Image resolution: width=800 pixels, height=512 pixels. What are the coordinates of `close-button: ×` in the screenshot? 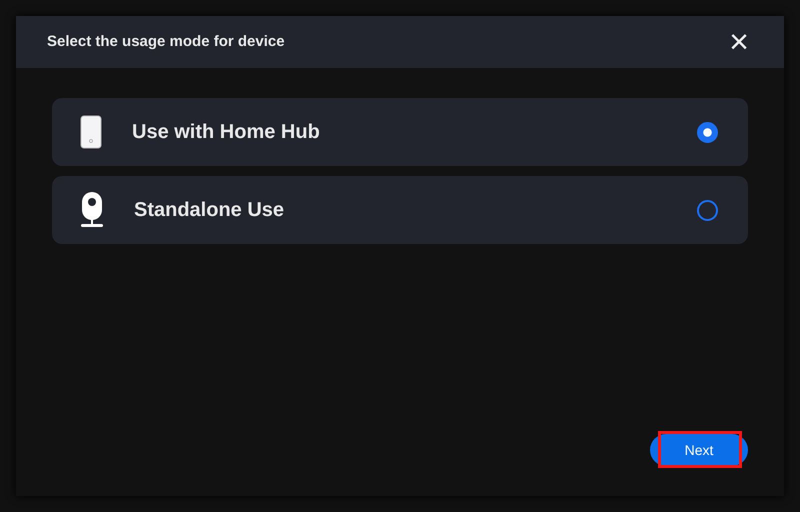 It's located at (739, 42).